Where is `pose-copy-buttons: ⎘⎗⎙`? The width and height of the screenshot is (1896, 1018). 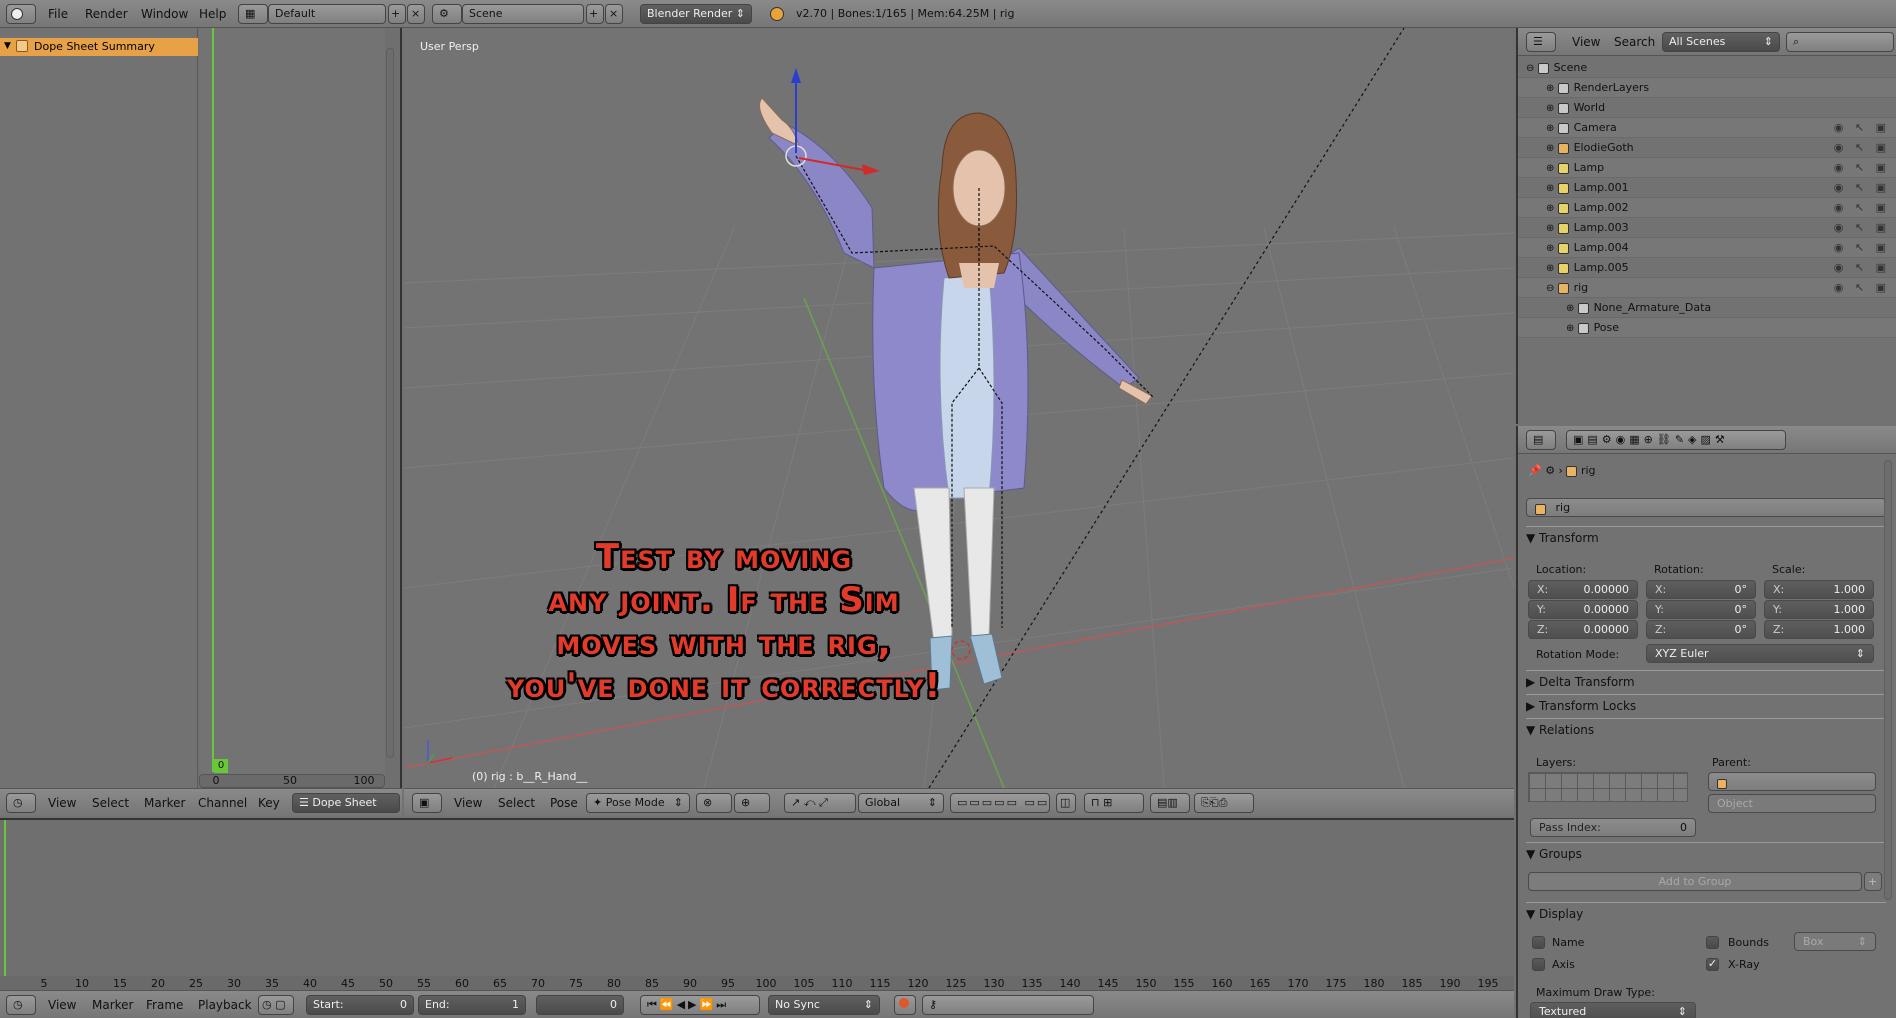
pose-copy-buttons: ⎘⎗⎙ is located at coordinates (1224, 803).